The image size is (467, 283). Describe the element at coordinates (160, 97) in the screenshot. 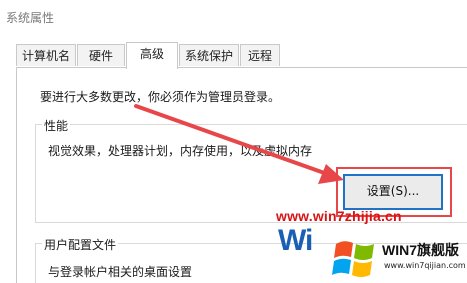

I see `admin-note: 要进行大多数更改，你必须作为管理员登录。` at that location.